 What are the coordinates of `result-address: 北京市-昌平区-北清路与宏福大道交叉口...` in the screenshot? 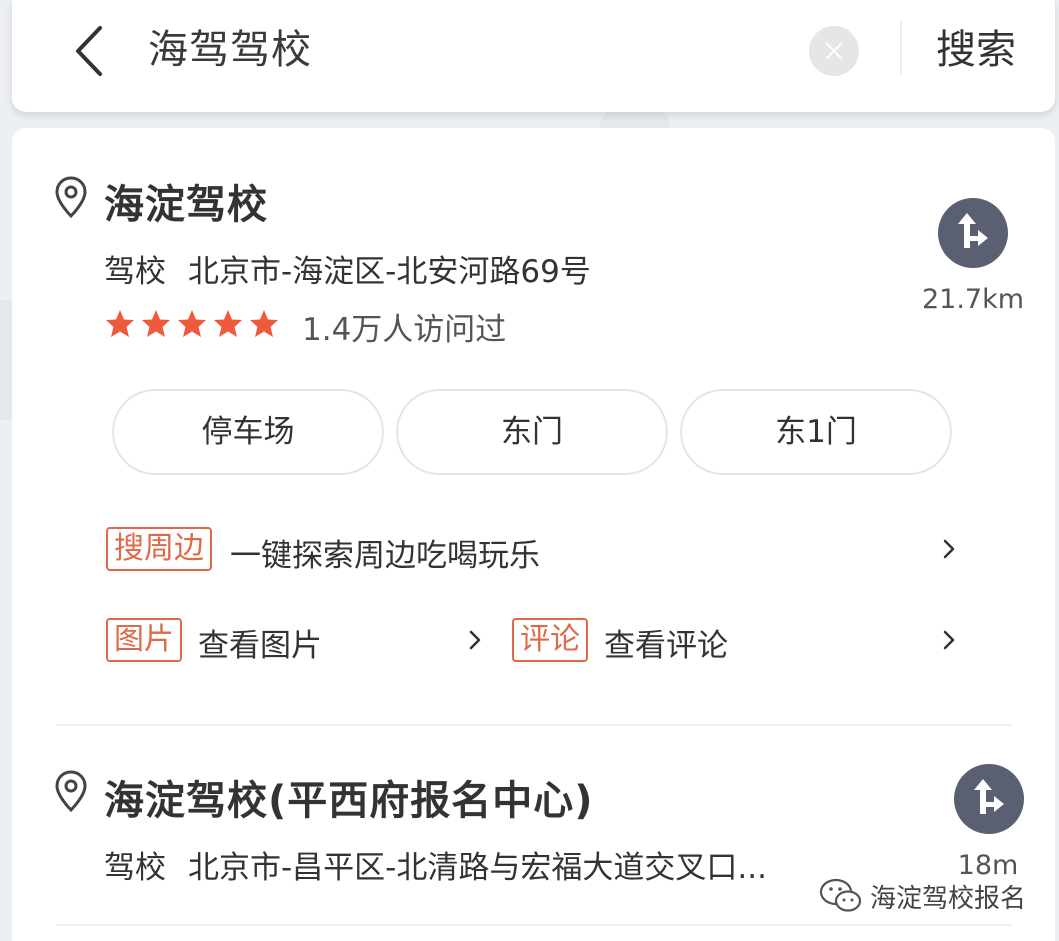 It's located at (477, 868).